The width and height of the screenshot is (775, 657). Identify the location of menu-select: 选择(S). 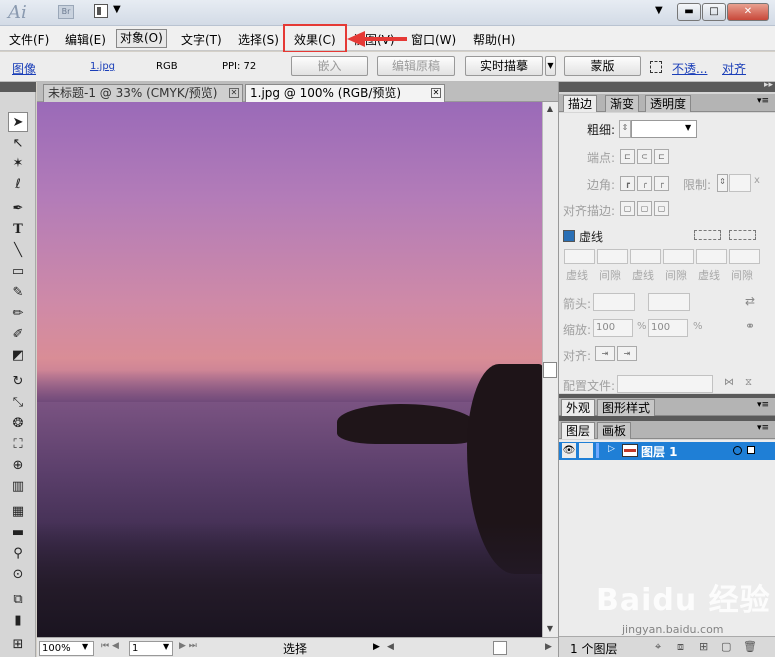
(258, 39).